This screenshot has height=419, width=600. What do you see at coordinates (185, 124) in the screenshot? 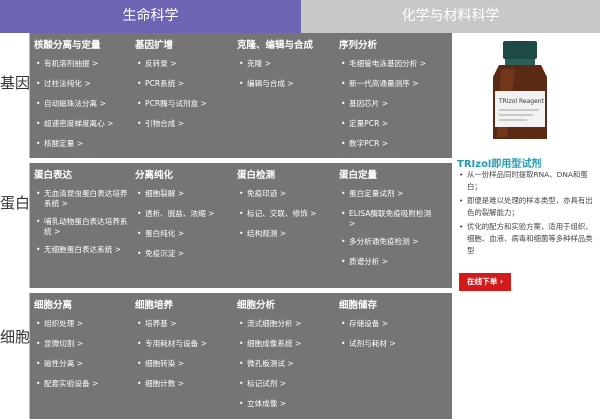
I see `menu-item: • 引物合成 >` at bounding box center [185, 124].